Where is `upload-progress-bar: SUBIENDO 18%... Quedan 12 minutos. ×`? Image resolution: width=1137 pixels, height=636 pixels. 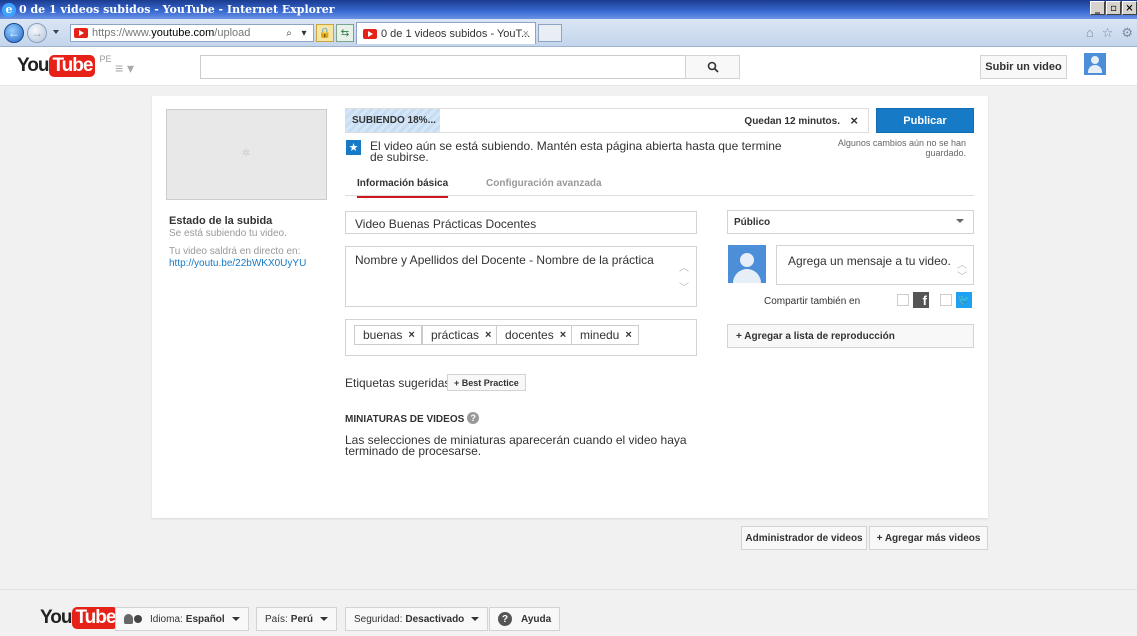 upload-progress-bar: SUBIENDO 18%... Quedan 12 minutos. × is located at coordinates (607, 120).